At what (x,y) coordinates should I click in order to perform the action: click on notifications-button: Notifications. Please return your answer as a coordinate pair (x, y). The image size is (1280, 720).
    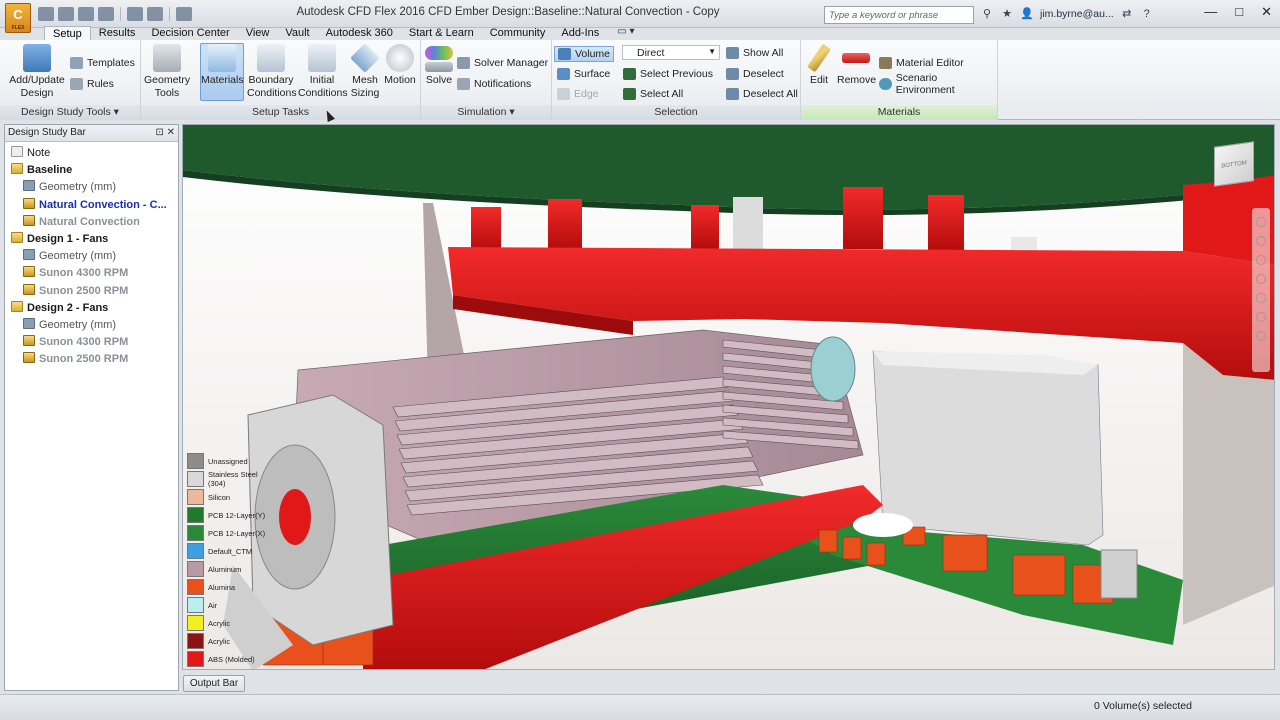
    Looking at the image, I should click on (494, 84).